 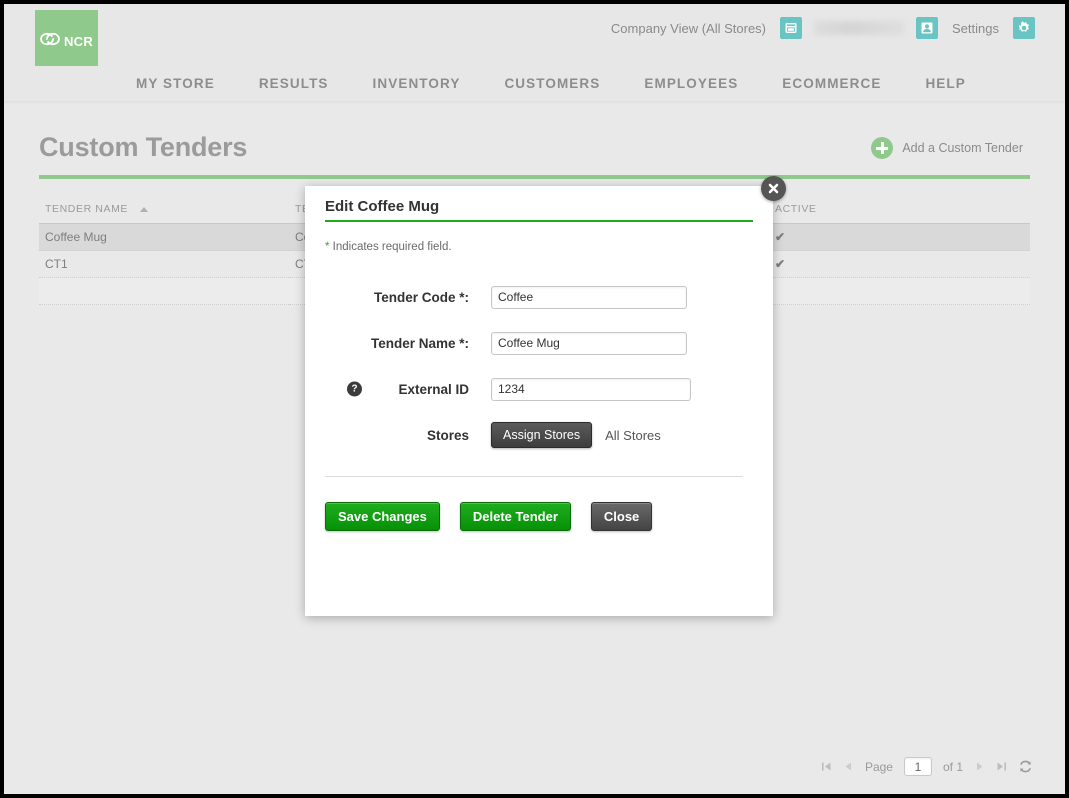 I want to click on sort-ascending-icon, so click(x=143, y=209).